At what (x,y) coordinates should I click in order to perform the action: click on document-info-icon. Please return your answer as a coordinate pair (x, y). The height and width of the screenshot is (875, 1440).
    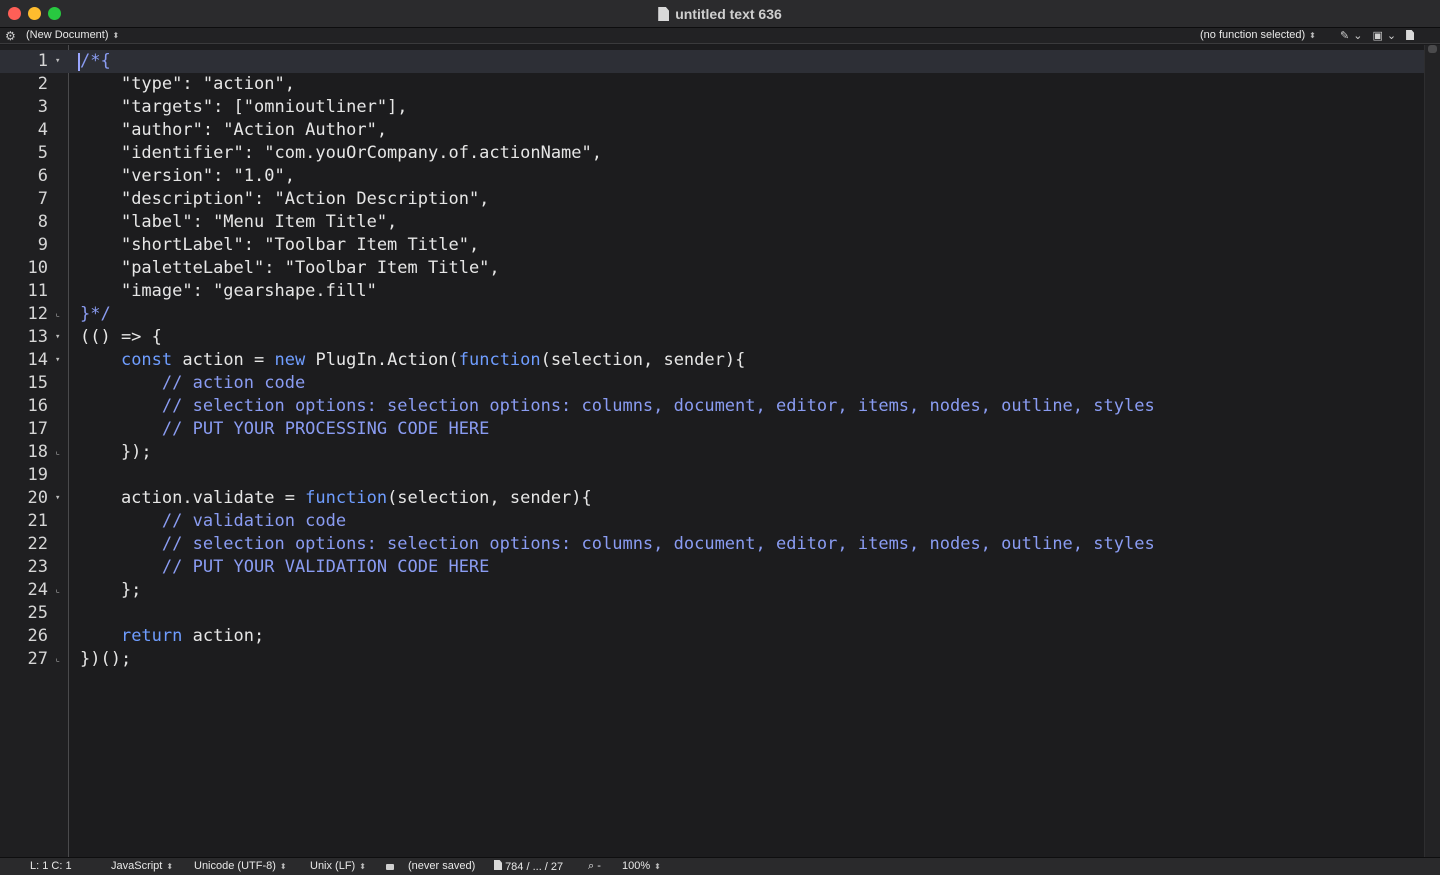
    Looking at the image, I should click on (1410, 35).